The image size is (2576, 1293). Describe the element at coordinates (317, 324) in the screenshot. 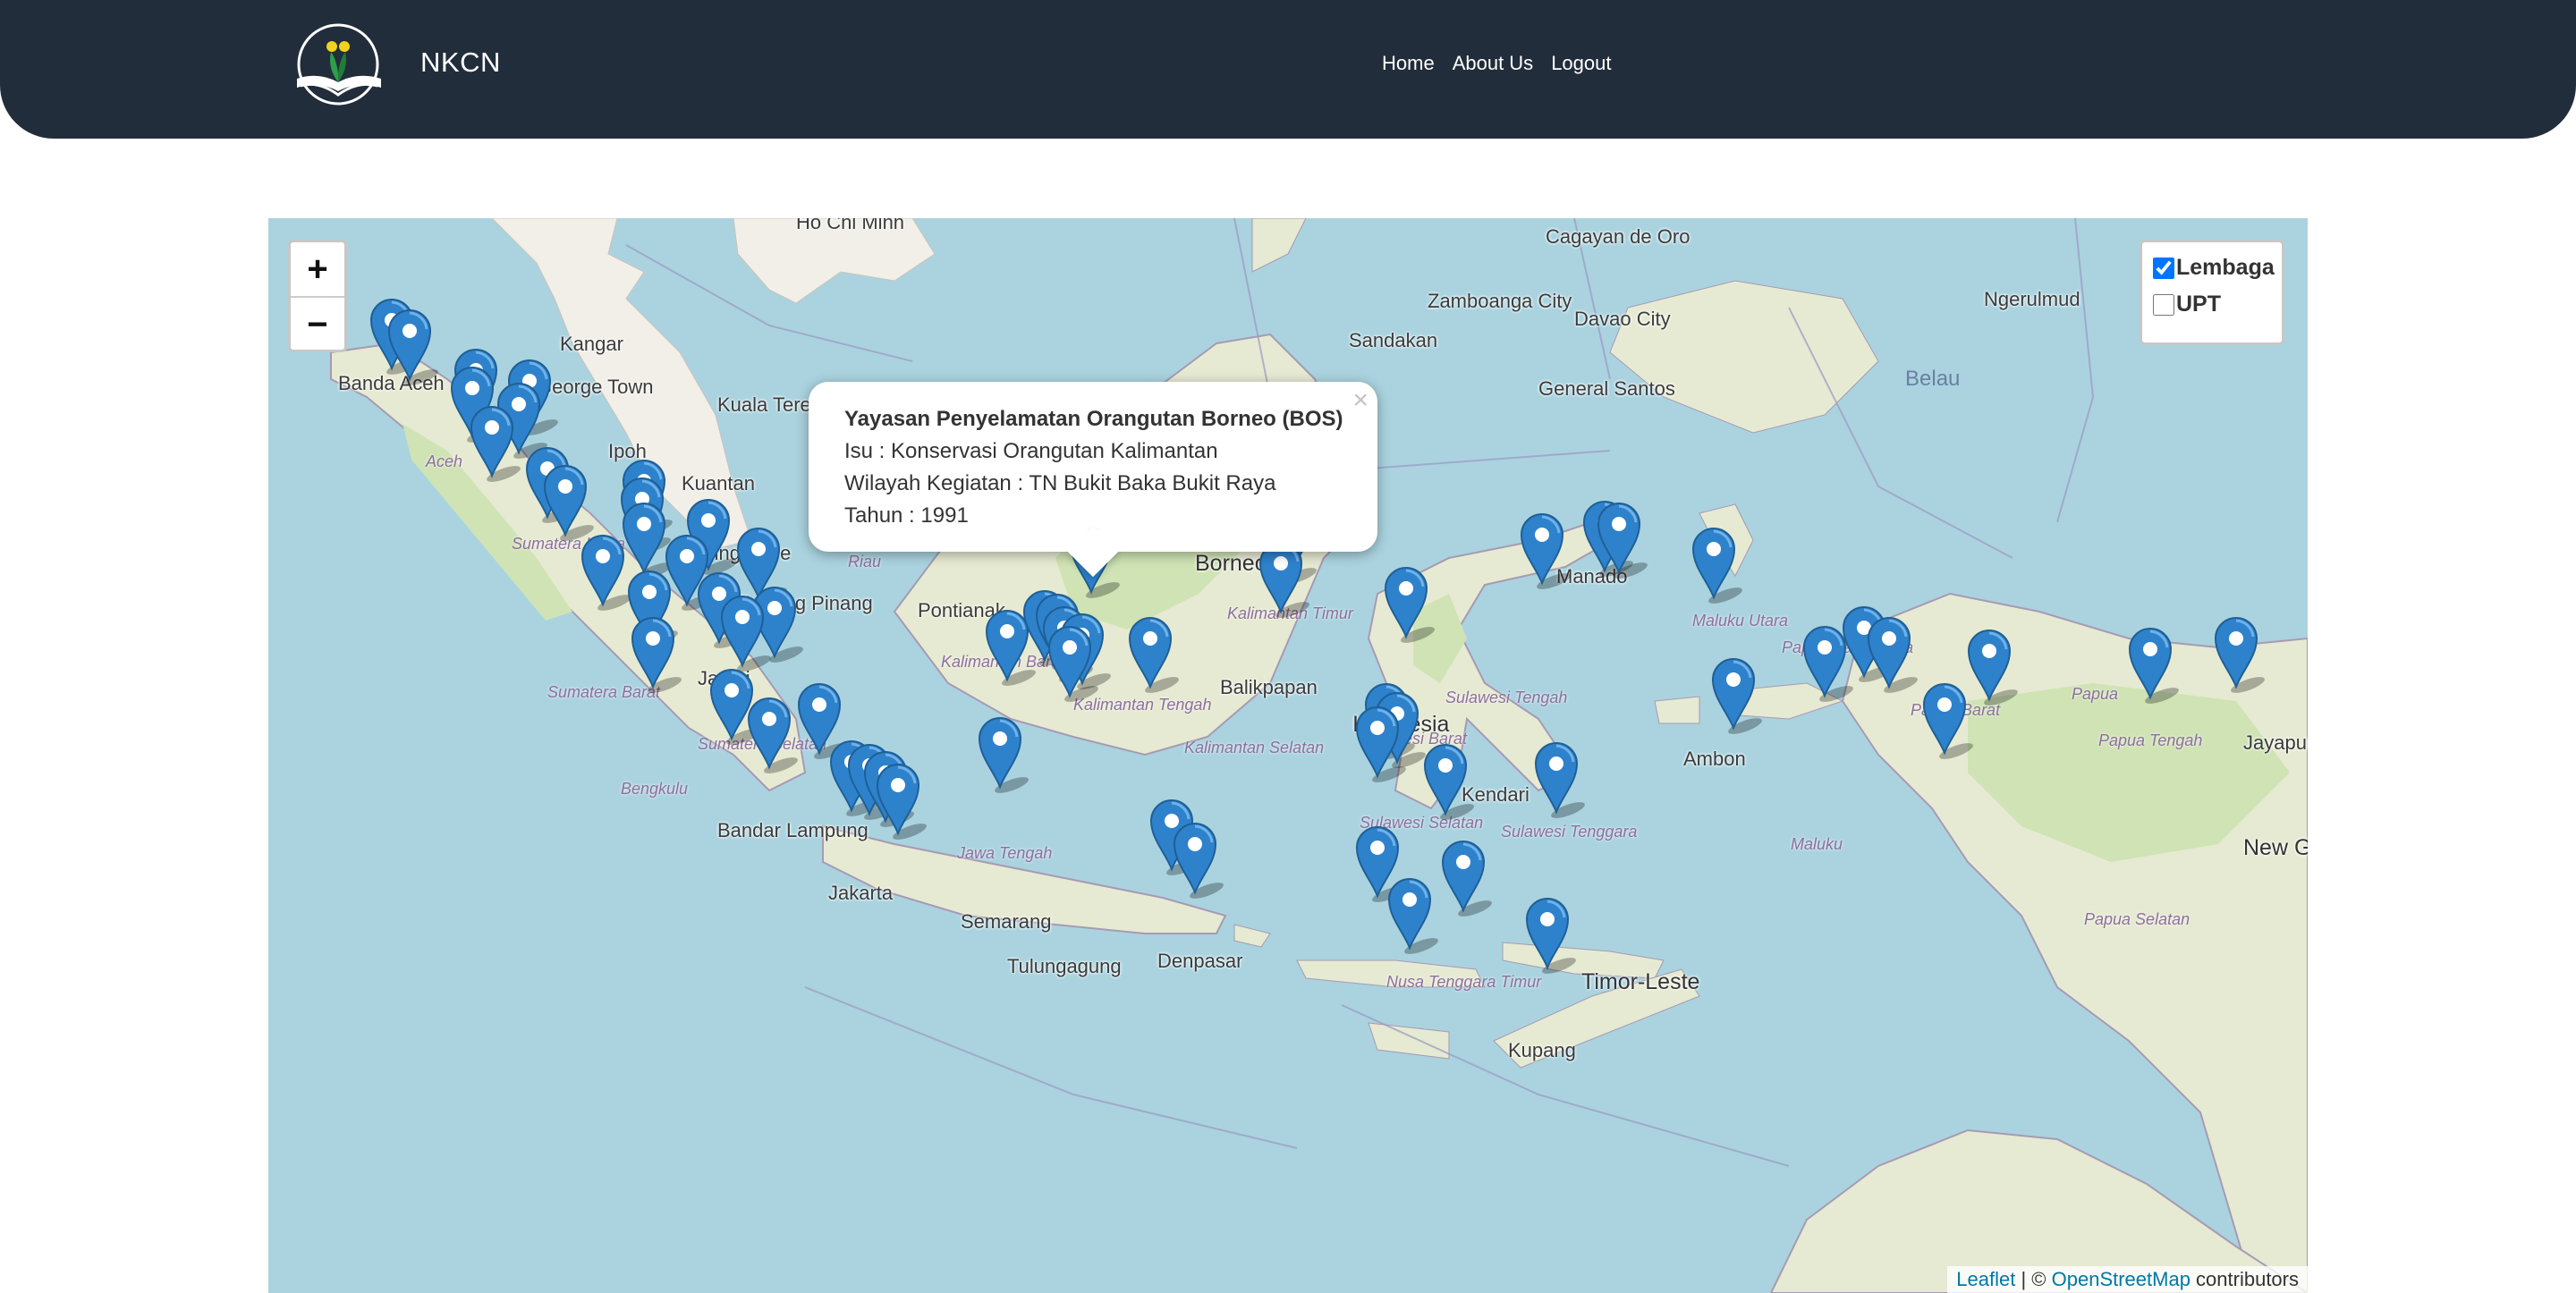

I see `zoom-out-button: −` at that location.